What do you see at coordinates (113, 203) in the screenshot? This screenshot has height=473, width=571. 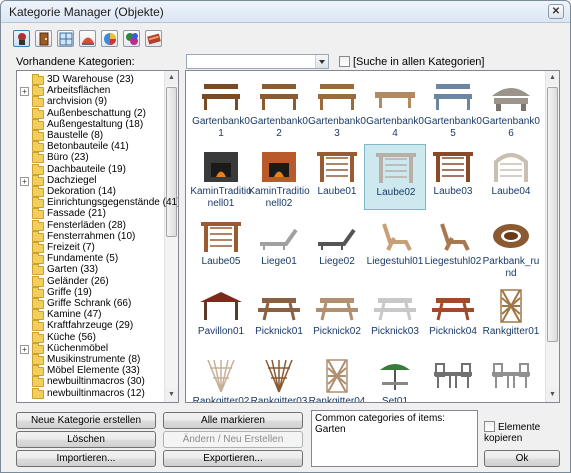 I see `tree-item-label: Einrichtungsgegenstände (41)` at bounding box center [113, 203].